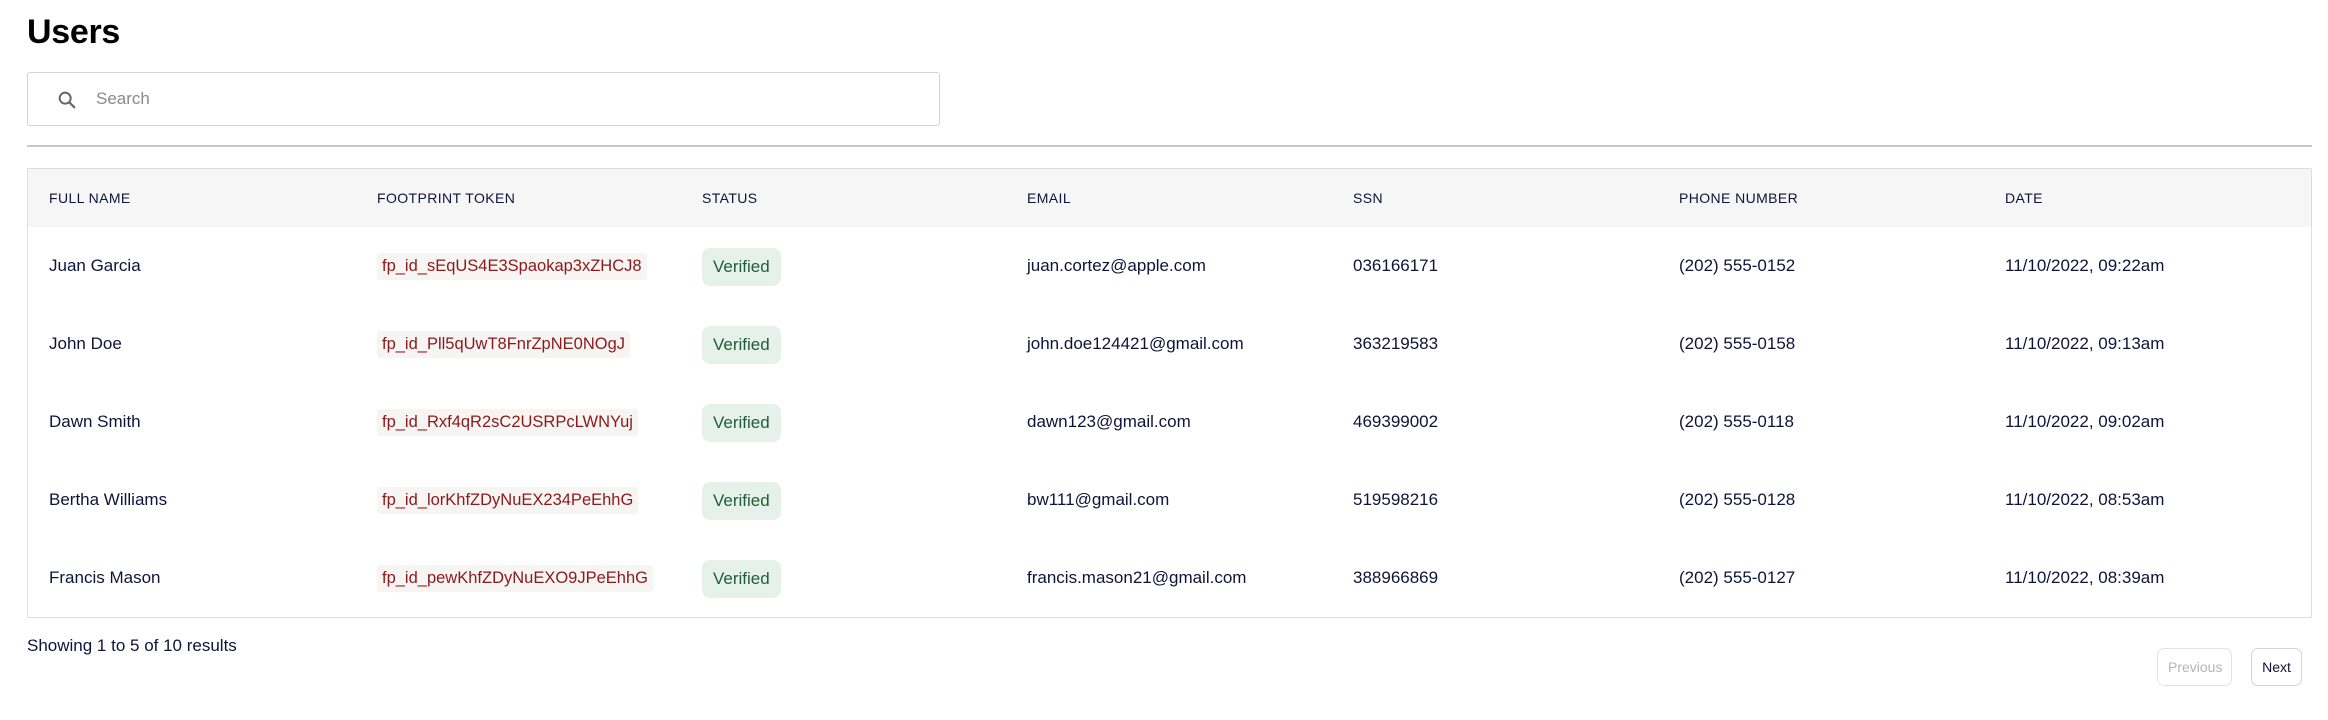 The height and width of the screenshot is (720, 2328). Describe the element at coordinates (1109, 421) in the screenshot. I see `email-cell: dawn123@gmail.com` at that location.